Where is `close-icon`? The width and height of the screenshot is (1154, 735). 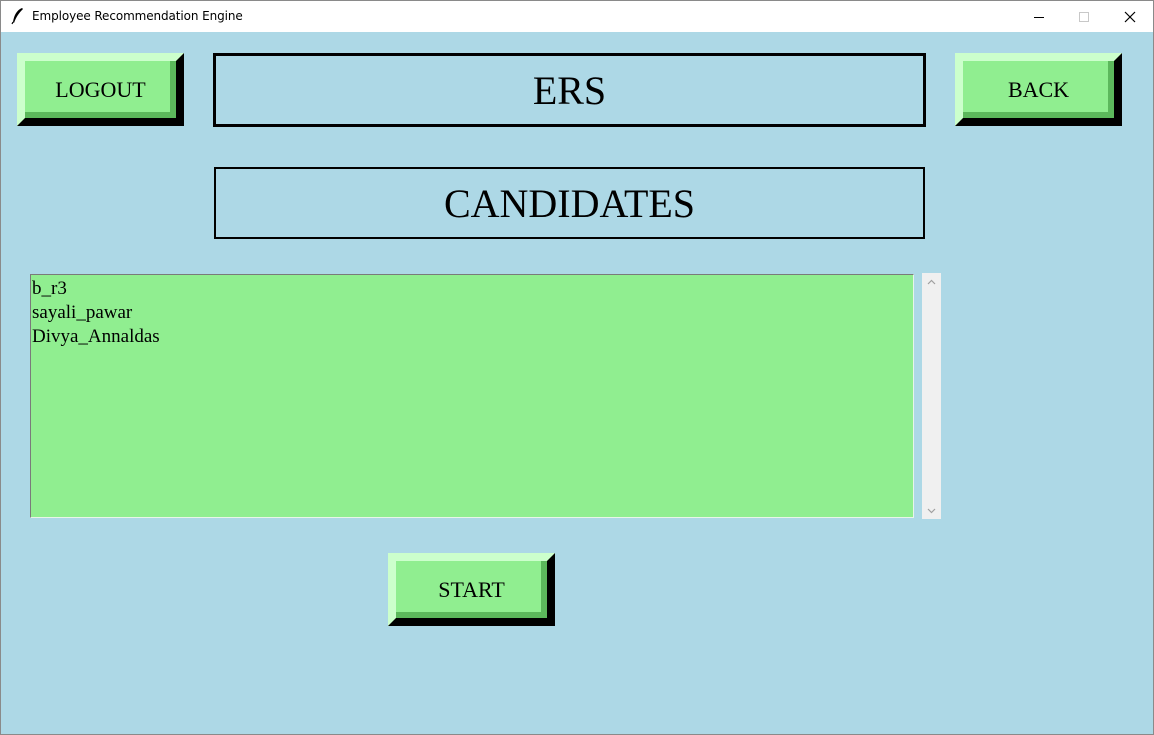
close-icon is located at coordinates (1130, 16).